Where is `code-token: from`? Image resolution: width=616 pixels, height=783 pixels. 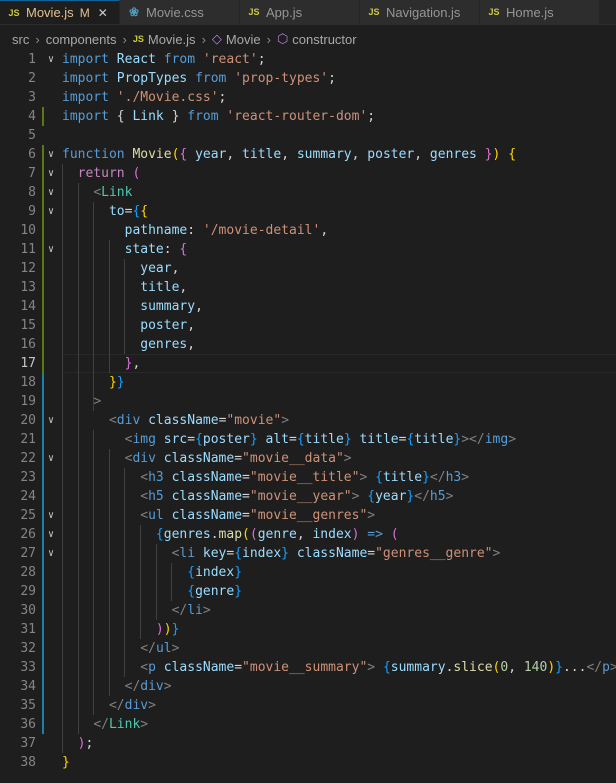 code-token: from is located at coordinates (207, 116).